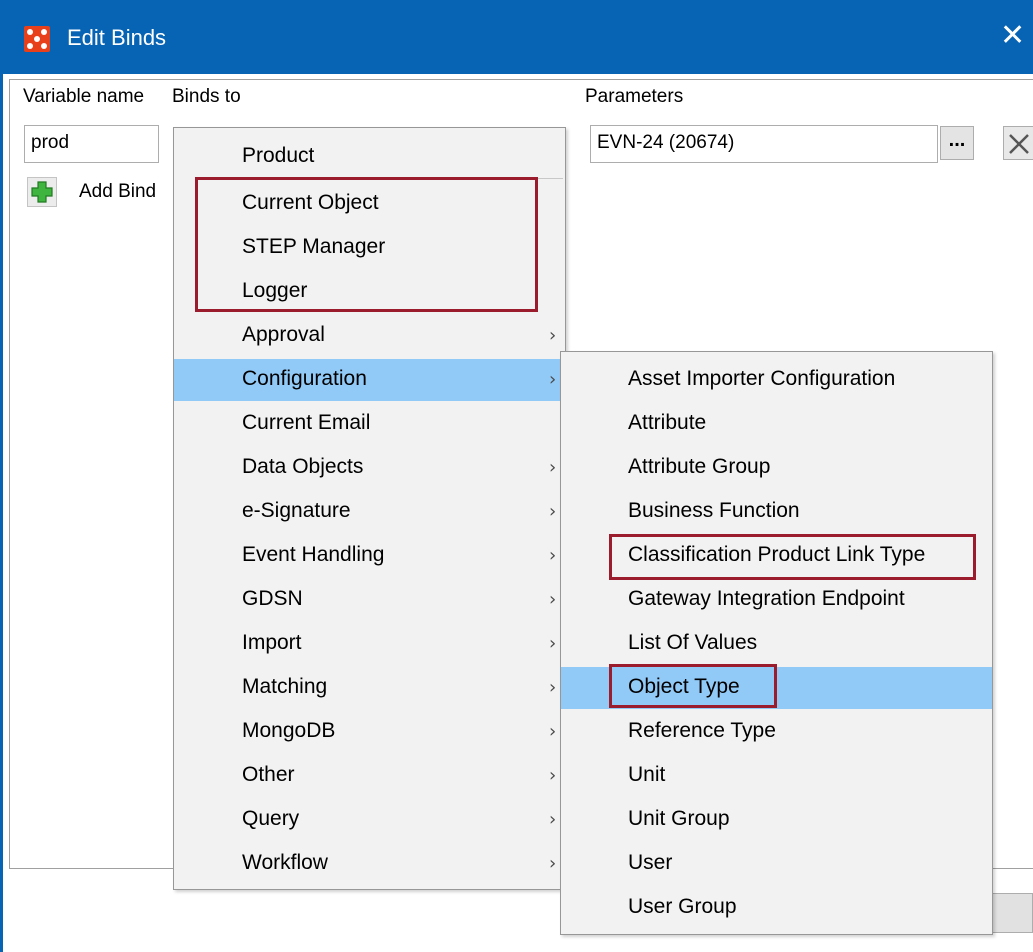 The height and width of the screenshot is (952, 1033). What do you see at coordinates (91, 144) in the screenshot?
I see `variable-name-input: prod` at bounding box center [91, 144].